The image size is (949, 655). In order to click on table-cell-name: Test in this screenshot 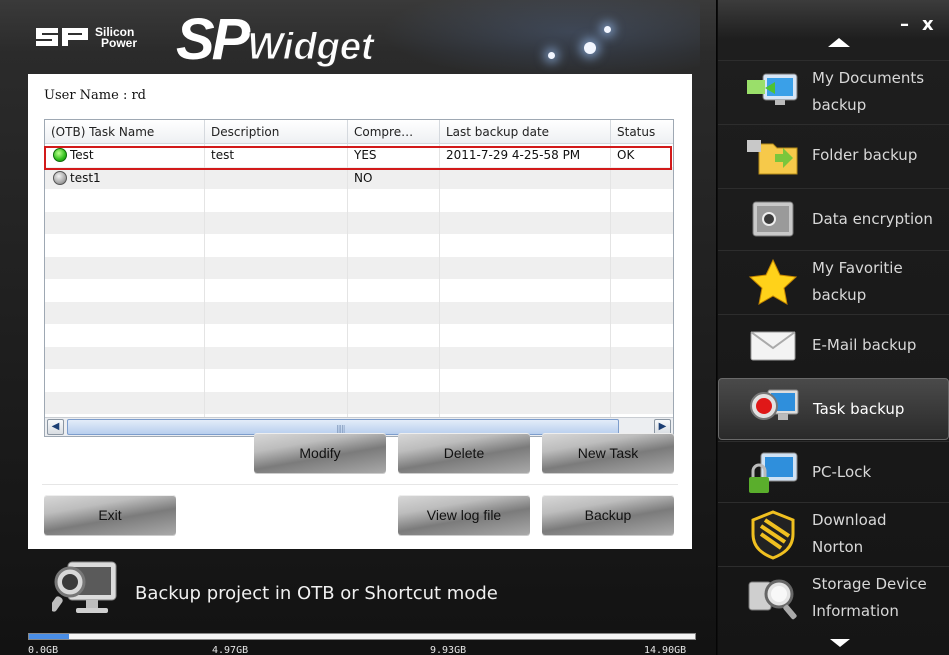, I will do `click(125, 155)`.